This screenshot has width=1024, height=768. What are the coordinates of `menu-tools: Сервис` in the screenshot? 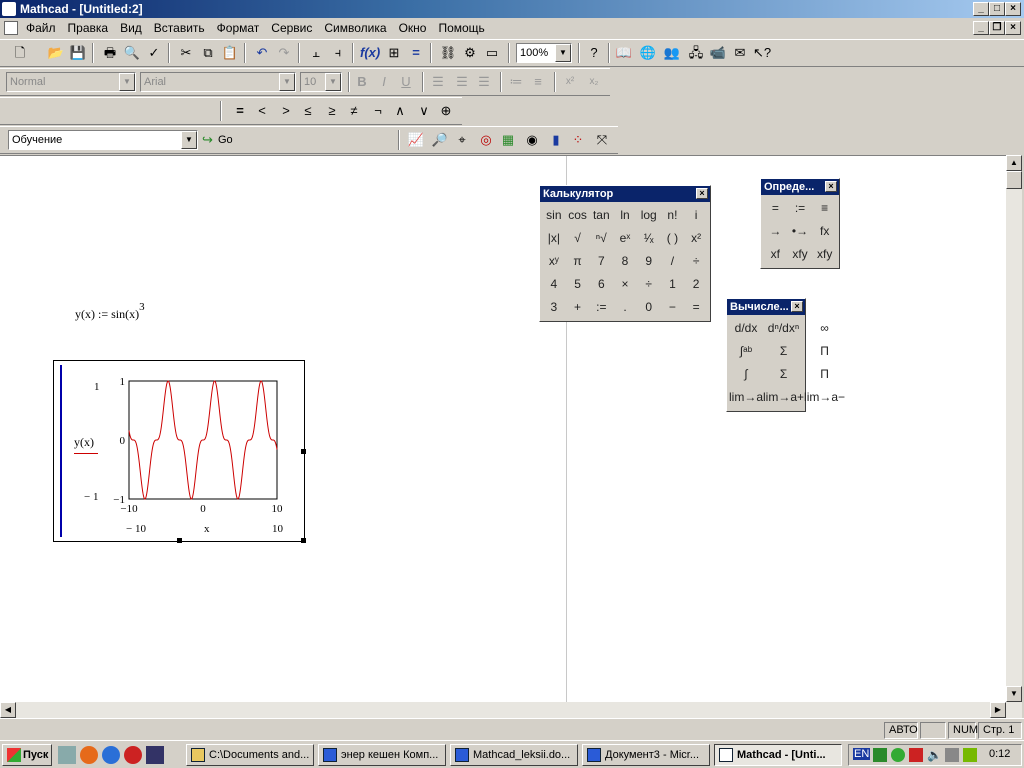 It's located at (291, 28).